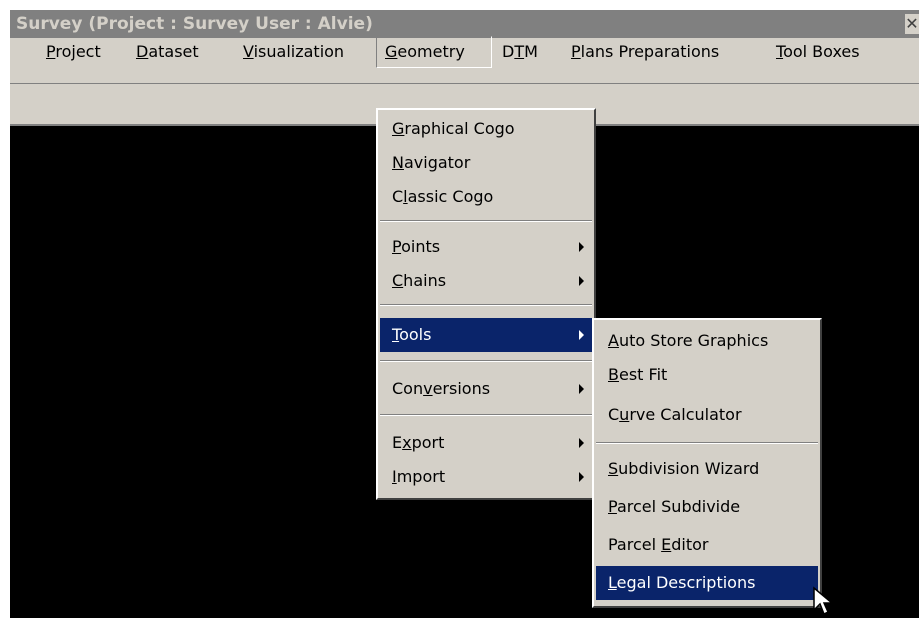 This screenshot has width=919, height=618. Describe the element at coordinates (248, 51) in the screenshot. I see `menu-accel: V` at that location.